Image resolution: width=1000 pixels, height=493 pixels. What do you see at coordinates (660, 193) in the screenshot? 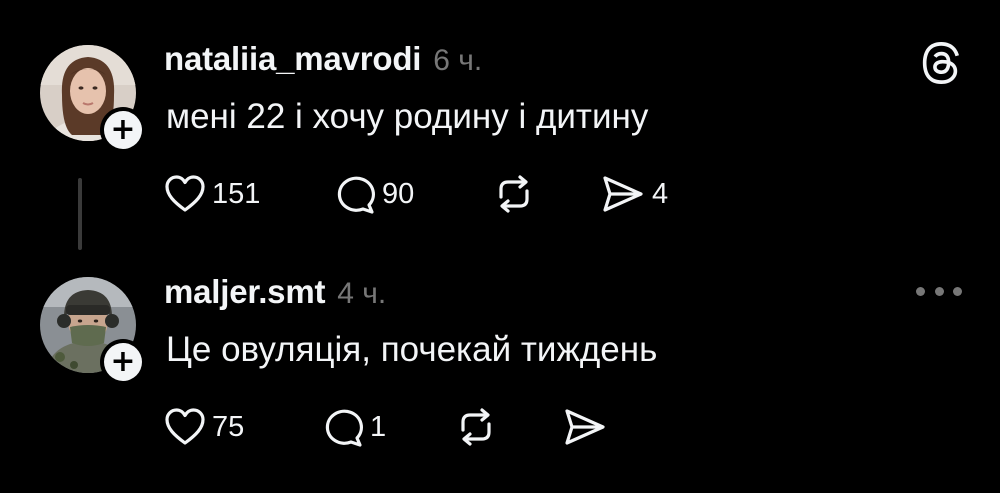
I see `share-count: 4` at bounding box center [660, 193].